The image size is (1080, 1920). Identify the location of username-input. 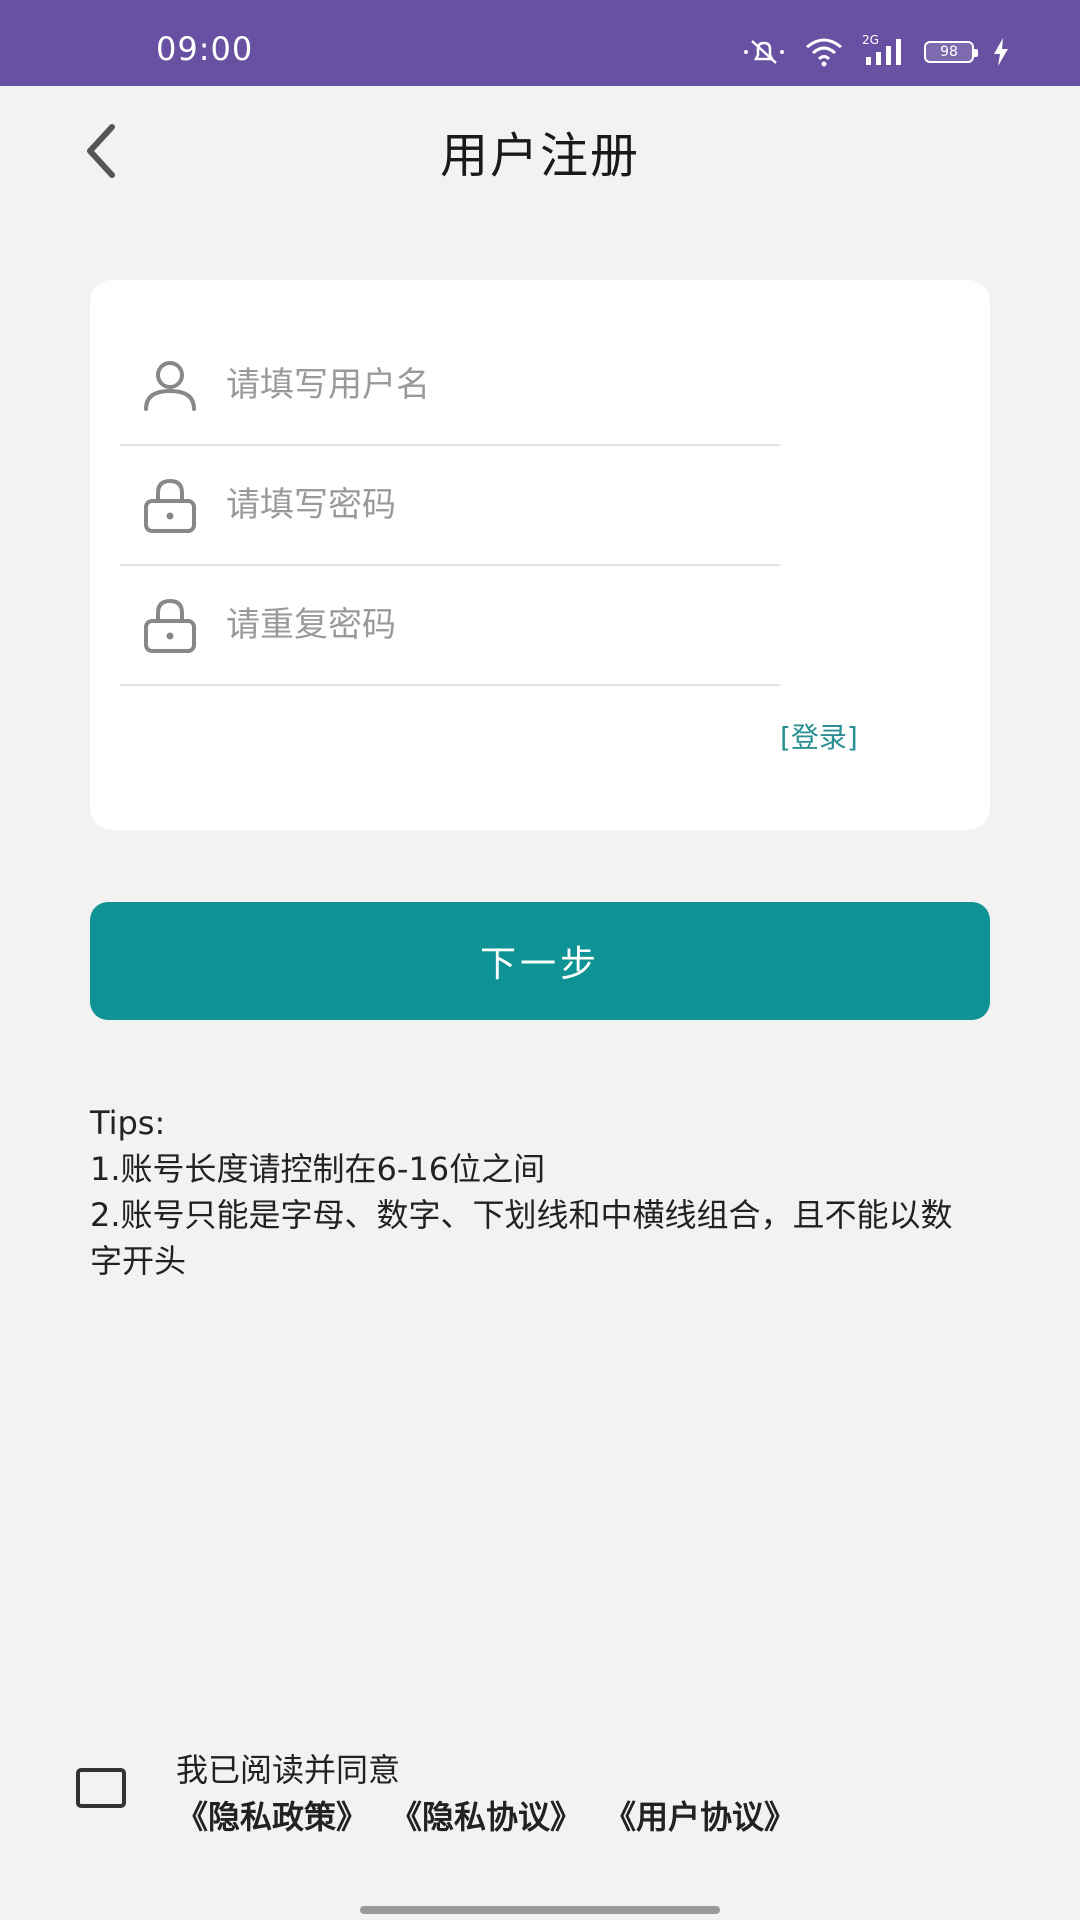
(503, 385).